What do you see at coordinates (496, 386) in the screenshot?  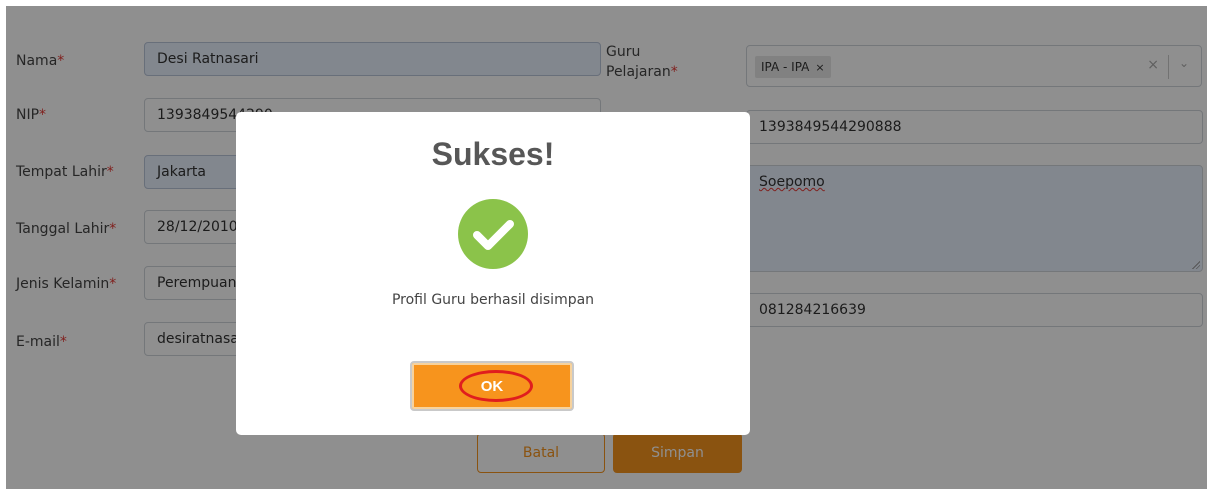 I see `annotation-circle` at bounding box center [496, 386].